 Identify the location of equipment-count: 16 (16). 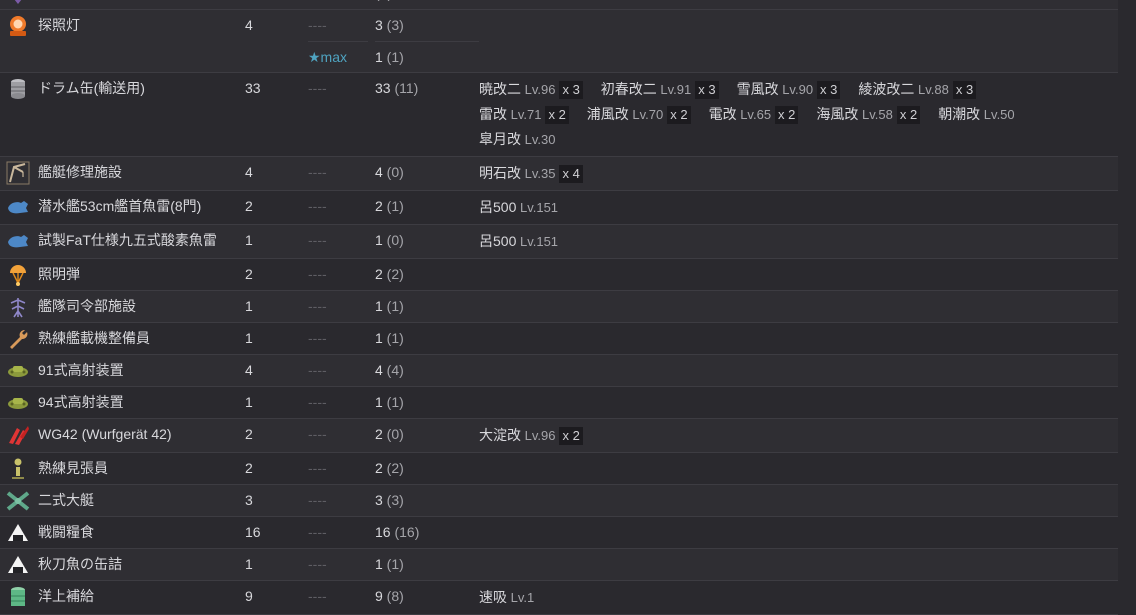
(427, 532).